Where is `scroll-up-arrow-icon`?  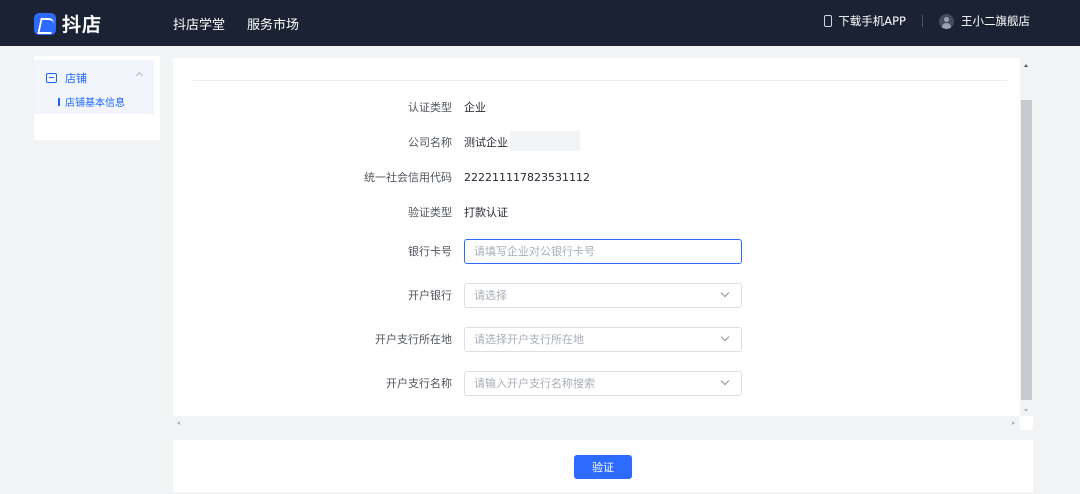
scroll-up-arrow-icon is located at coordinates (1026, 65).